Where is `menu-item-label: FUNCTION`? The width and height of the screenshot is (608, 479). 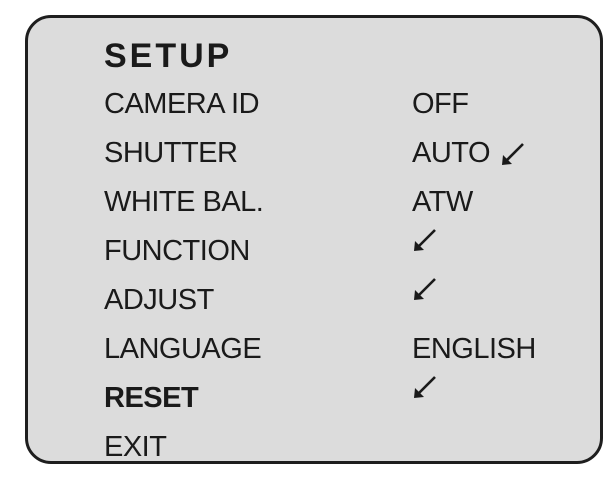 menu-item-label: FUNCTION is located at coordinates (177, 251).